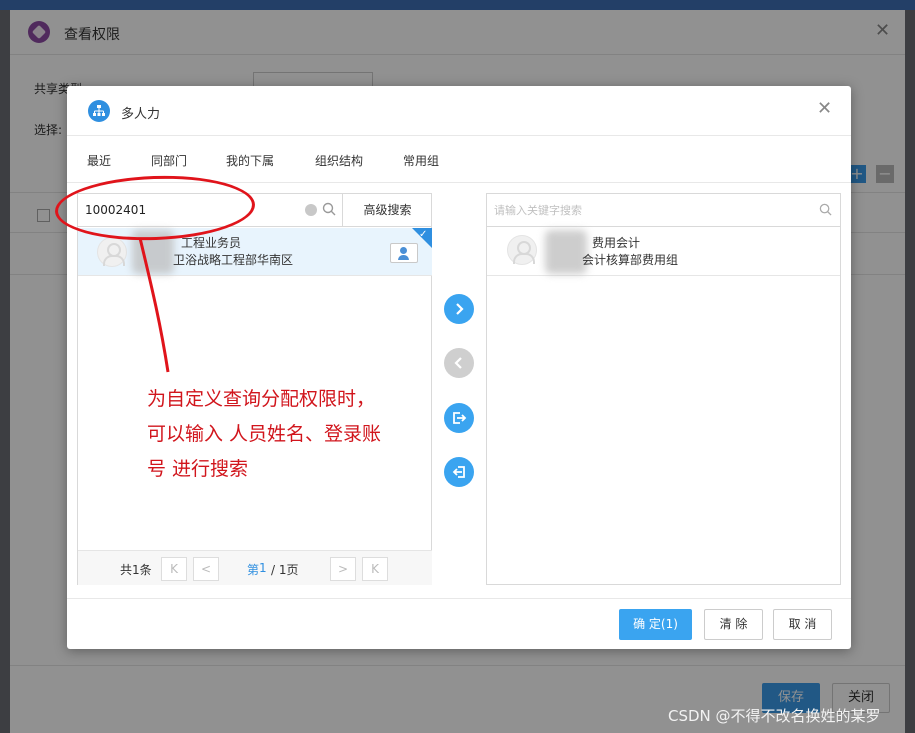 Image resolution: width=915 pixels, height=733 pixels. What do you see at coordinates (774, 716) in the screenshot?
I see `watermark: CSDN @不得不改名换姓的某罗` at bounding box center [774, 716].